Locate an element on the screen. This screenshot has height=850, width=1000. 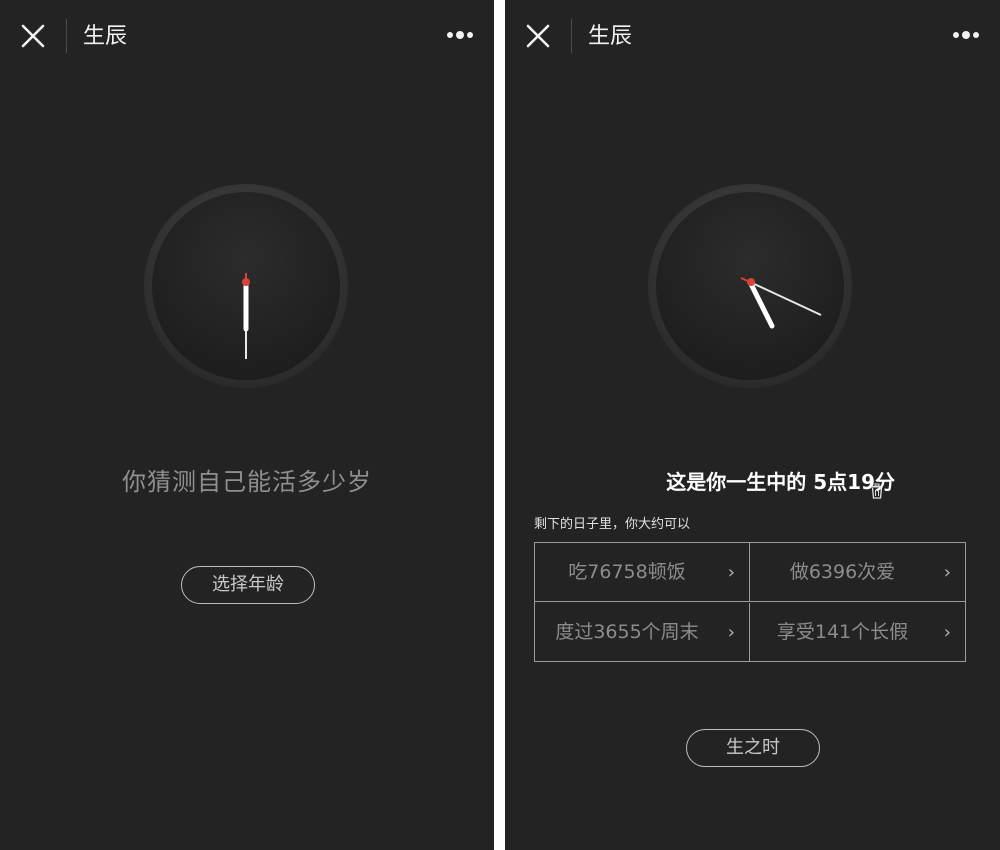
trash-icon is located at coordinates (877, 491).